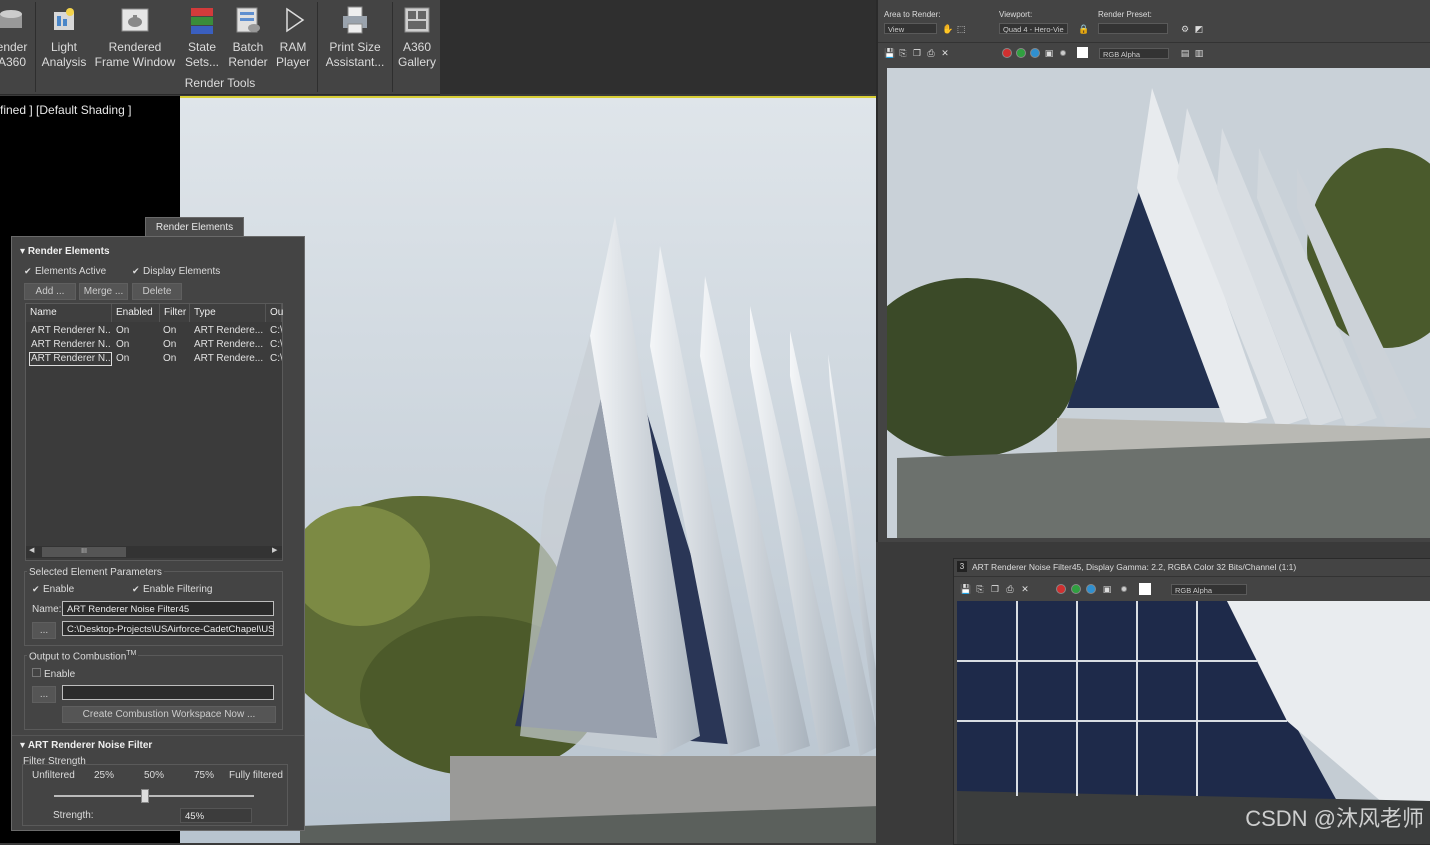 The height and width of the screenshot is (845, 1430). I want to click on rendered-frame-window-button: Rendered Frame Window, so click(135, 37).